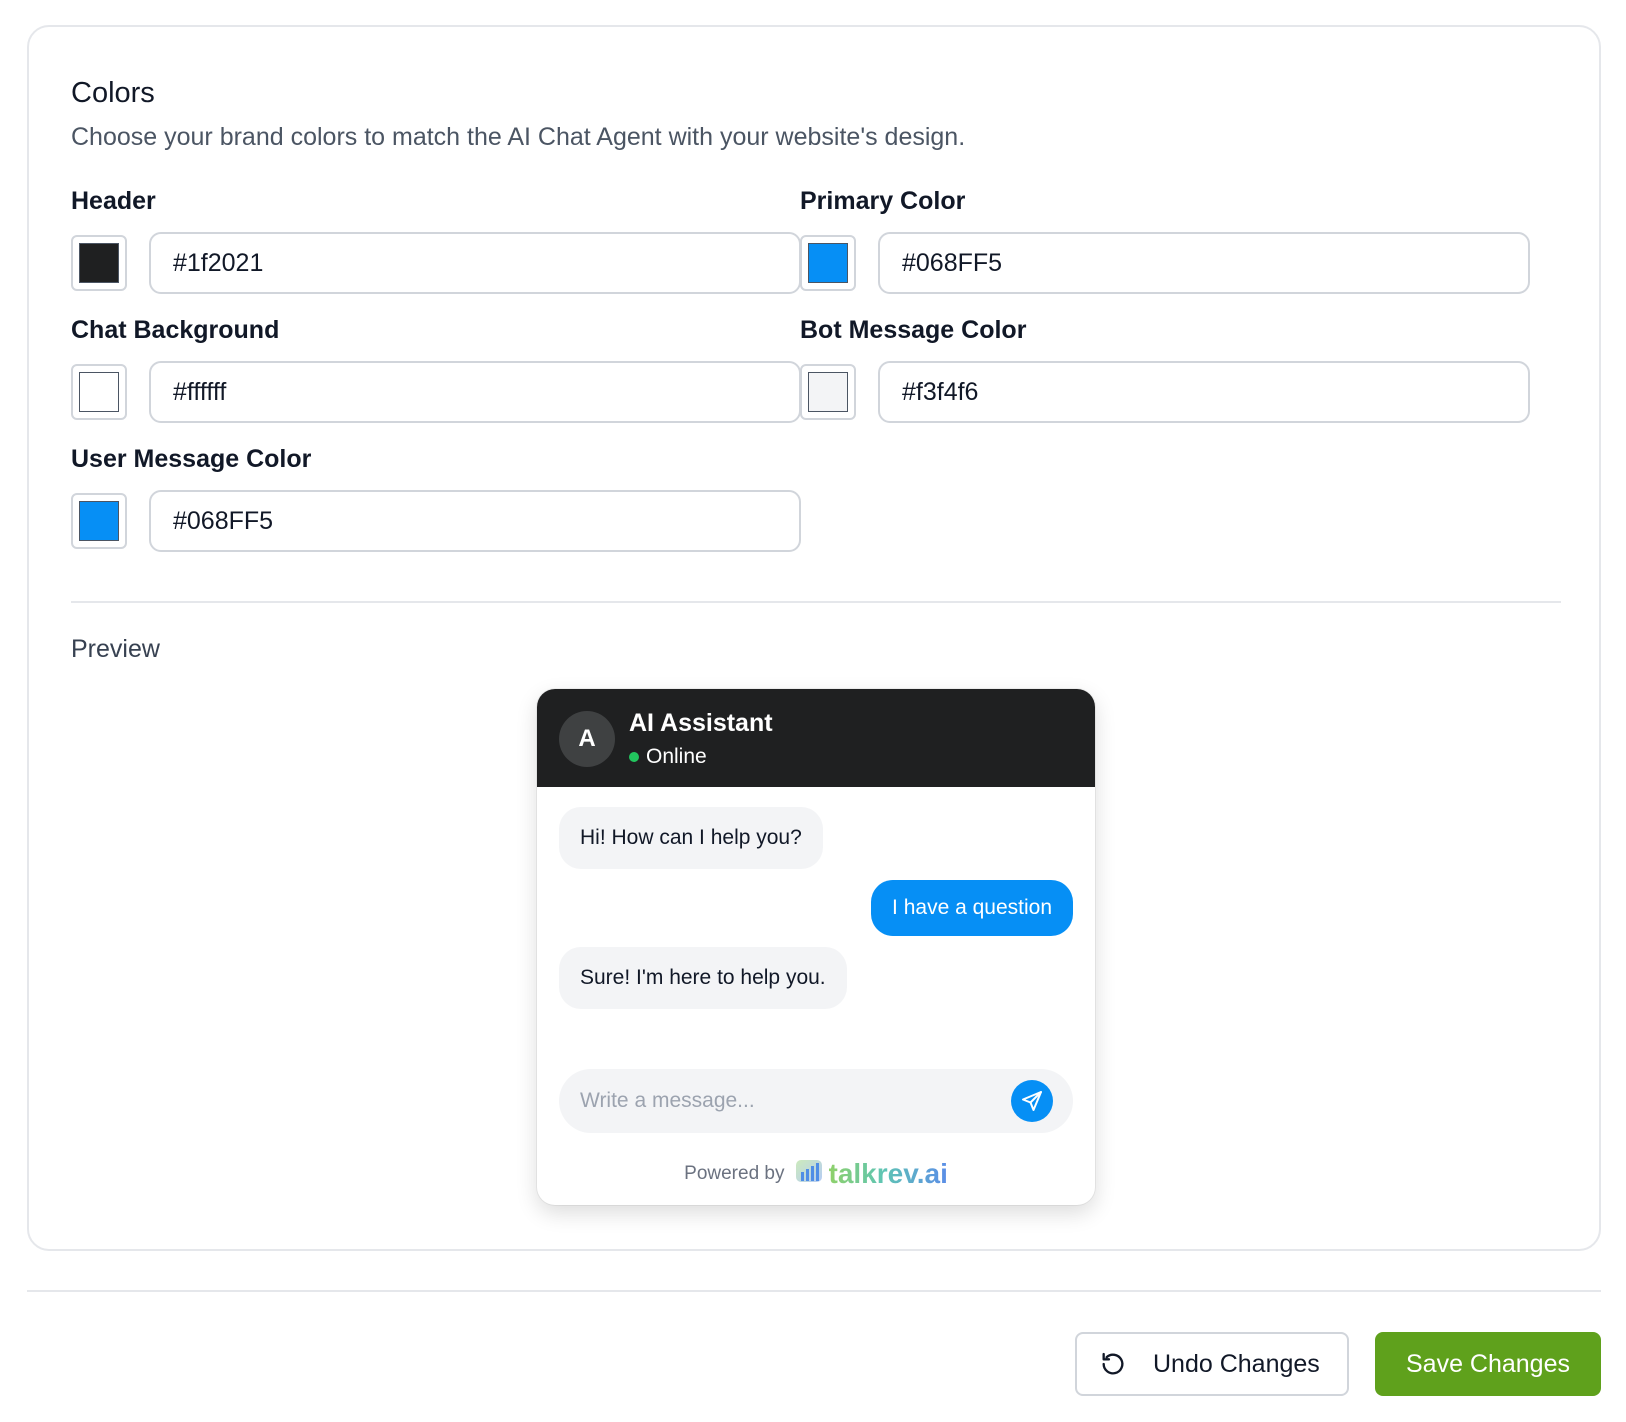 The height and width of the screenshot is (1422, 1626). What do you see at coordinates (676, 756) in the screenshot?
I see `status-text: Online` at bounding box center [676, 756].